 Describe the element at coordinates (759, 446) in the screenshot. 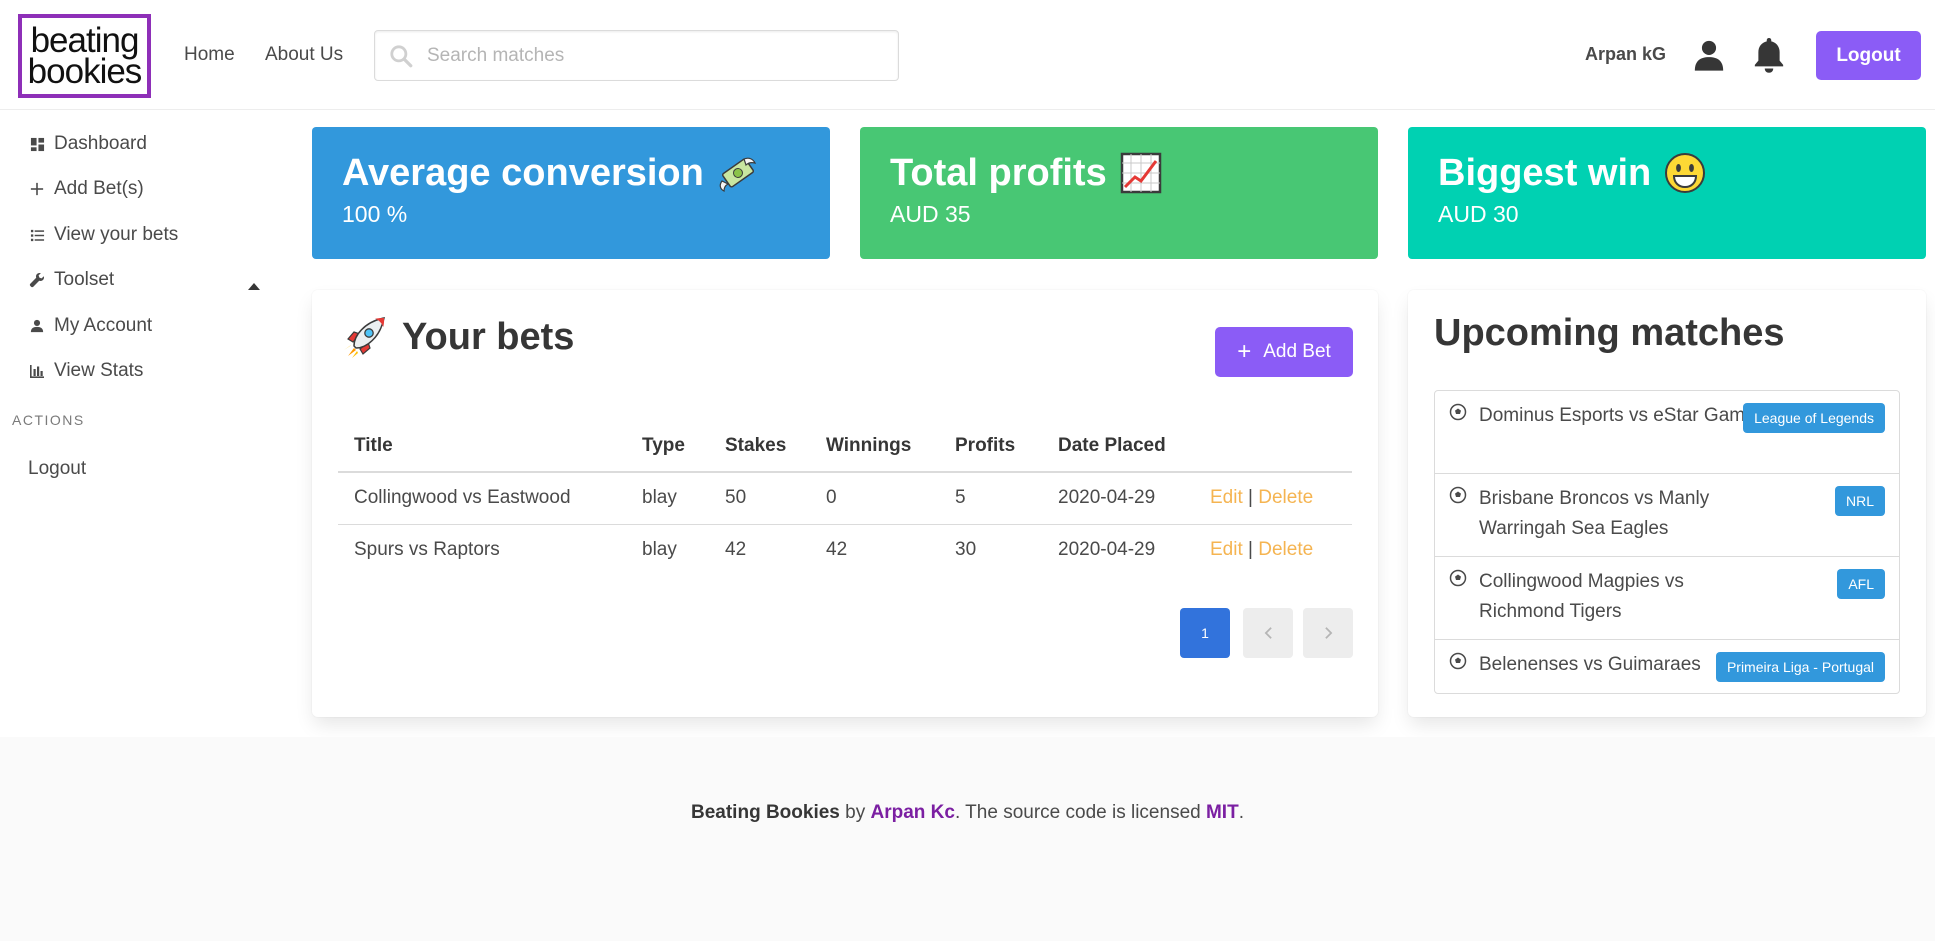

I see `column-header-stakes: Stakes` at that location.